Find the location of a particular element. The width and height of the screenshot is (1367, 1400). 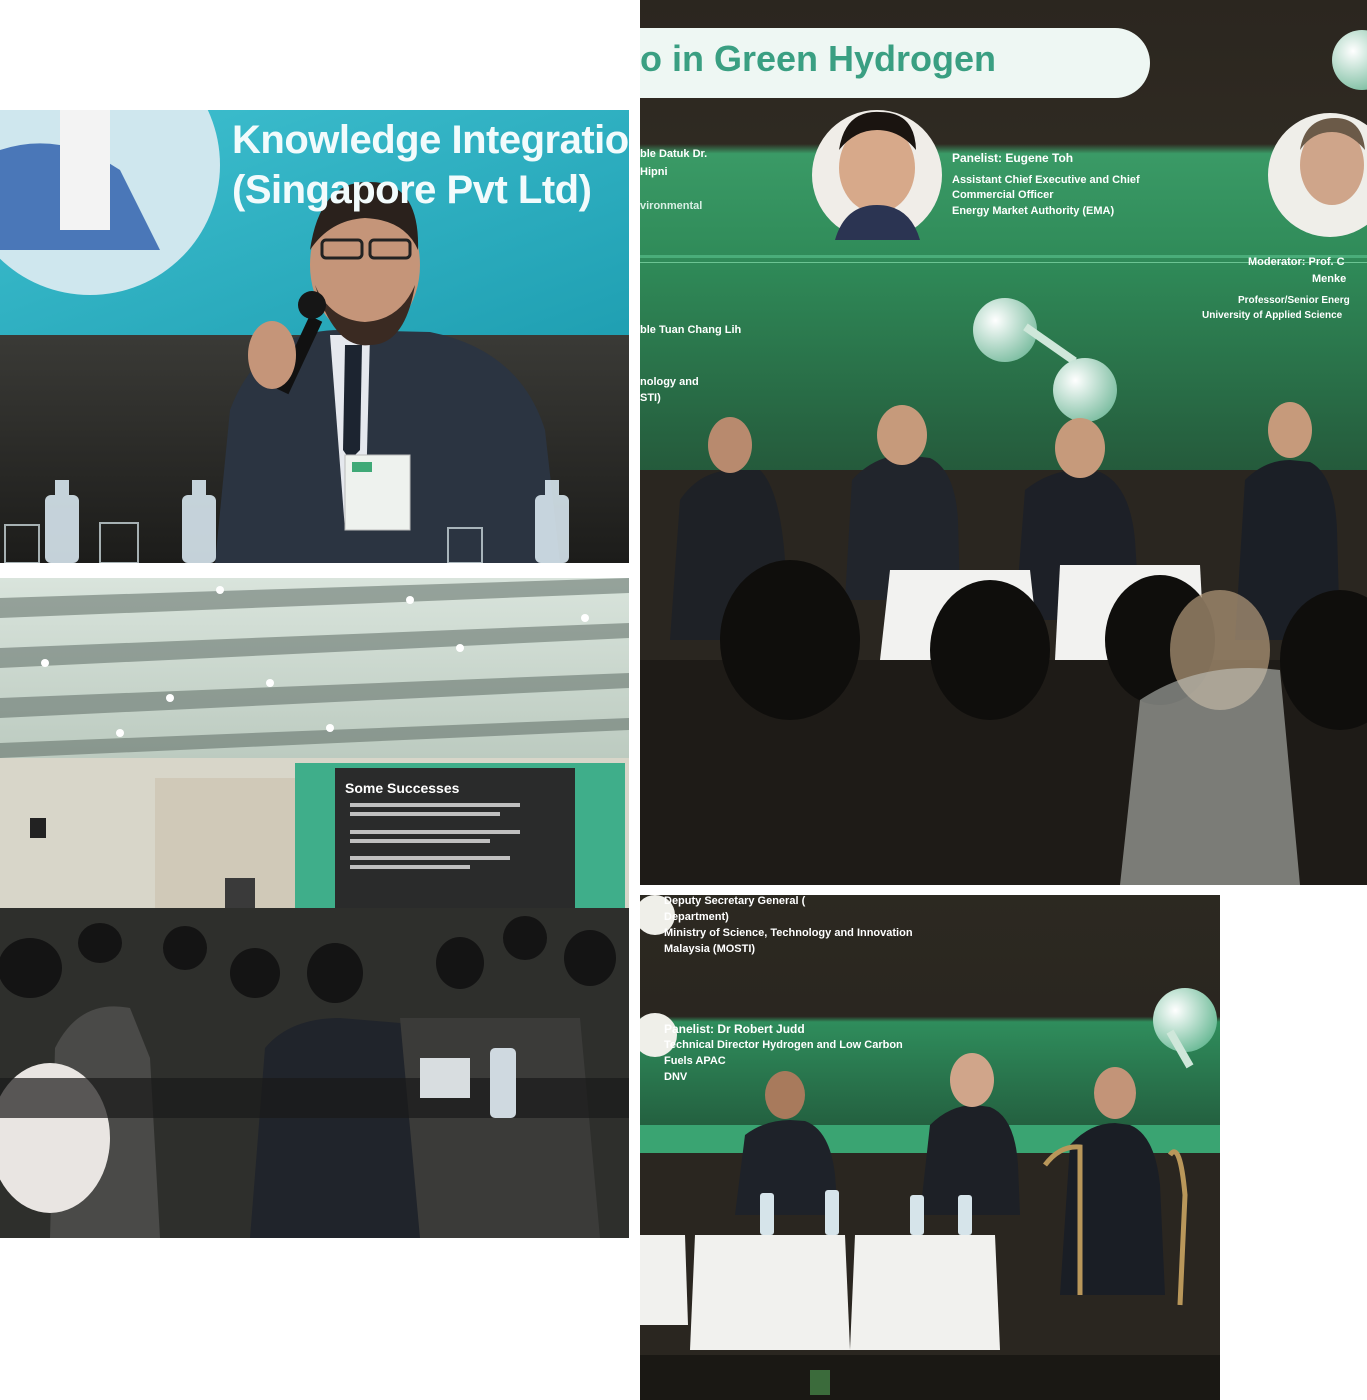

panel-banner: o in Green Hydrogen is located at coordinates (895, 63).